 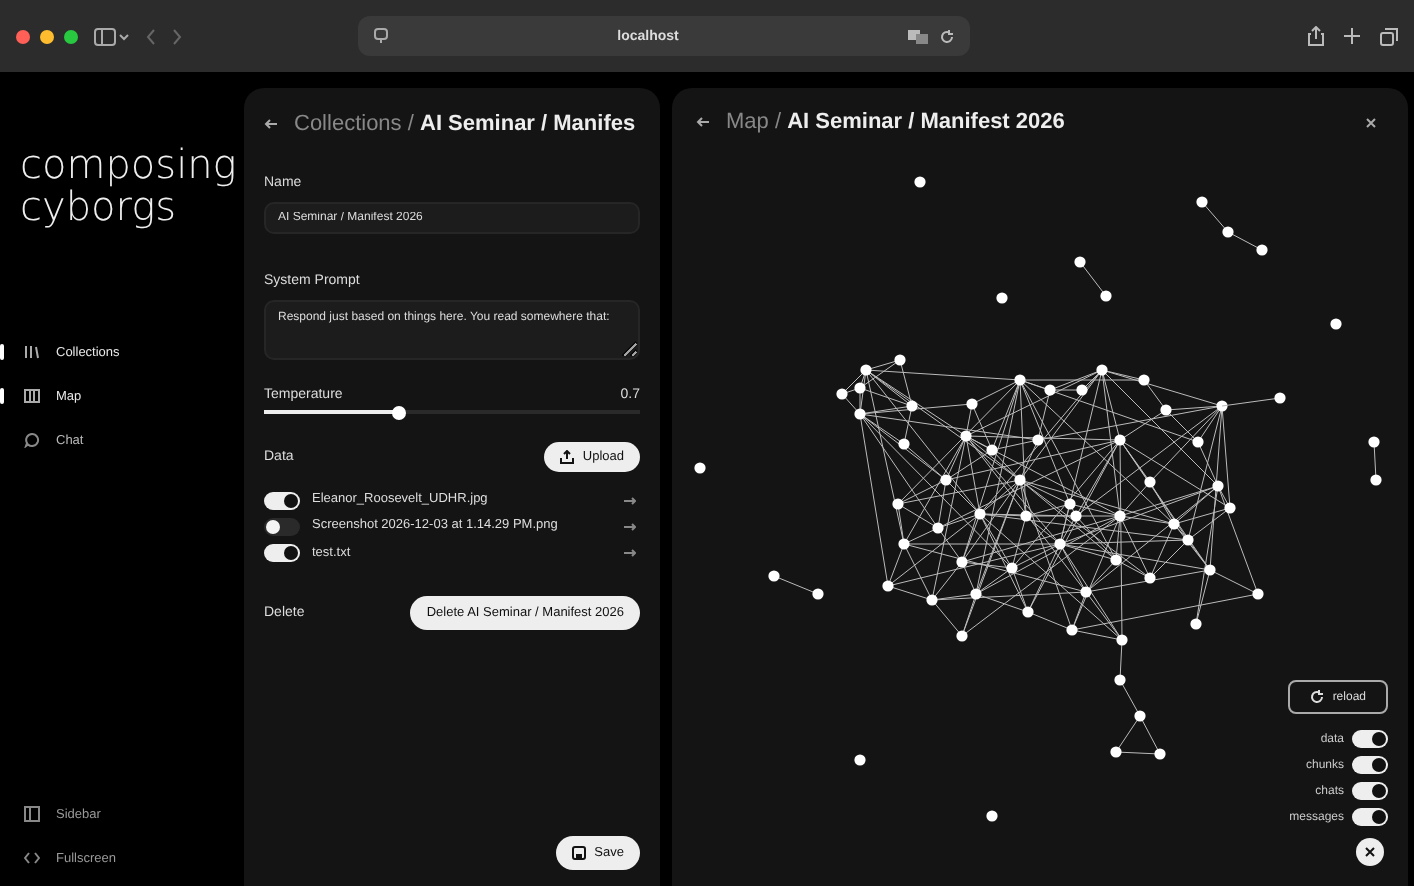 What do you see at coordinates (1316, 36) in the screenshot?
I see `share-icon` at bounding box center [1316, 36].